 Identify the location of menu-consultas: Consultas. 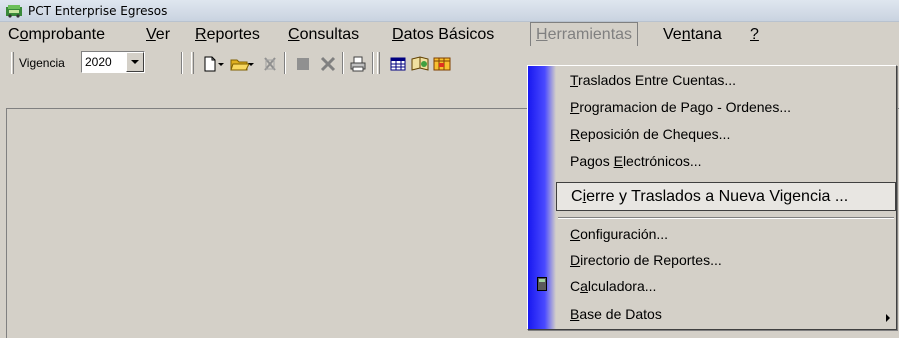
(323, 35).